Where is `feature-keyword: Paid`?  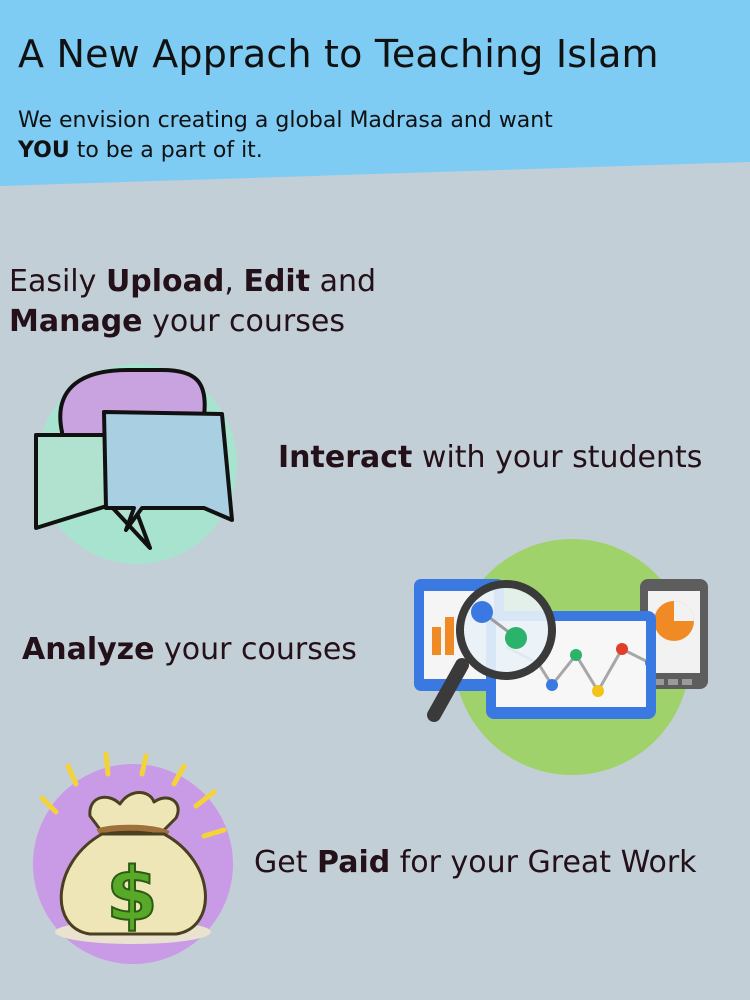
feature-keyword: Paid is located at coordinates (354, 862).